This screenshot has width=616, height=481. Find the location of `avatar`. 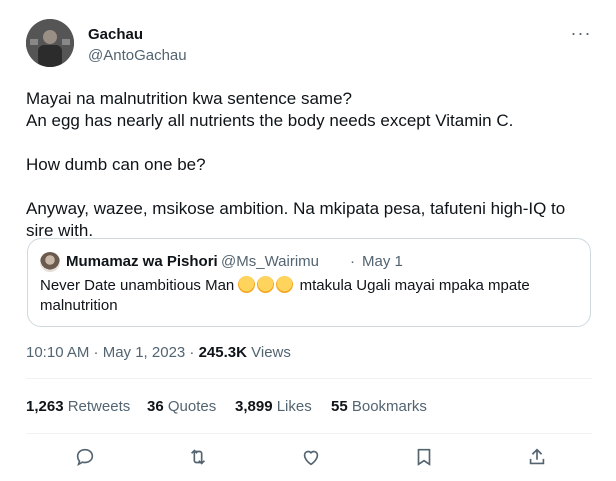

avatar is located at coordinates (50, 43).